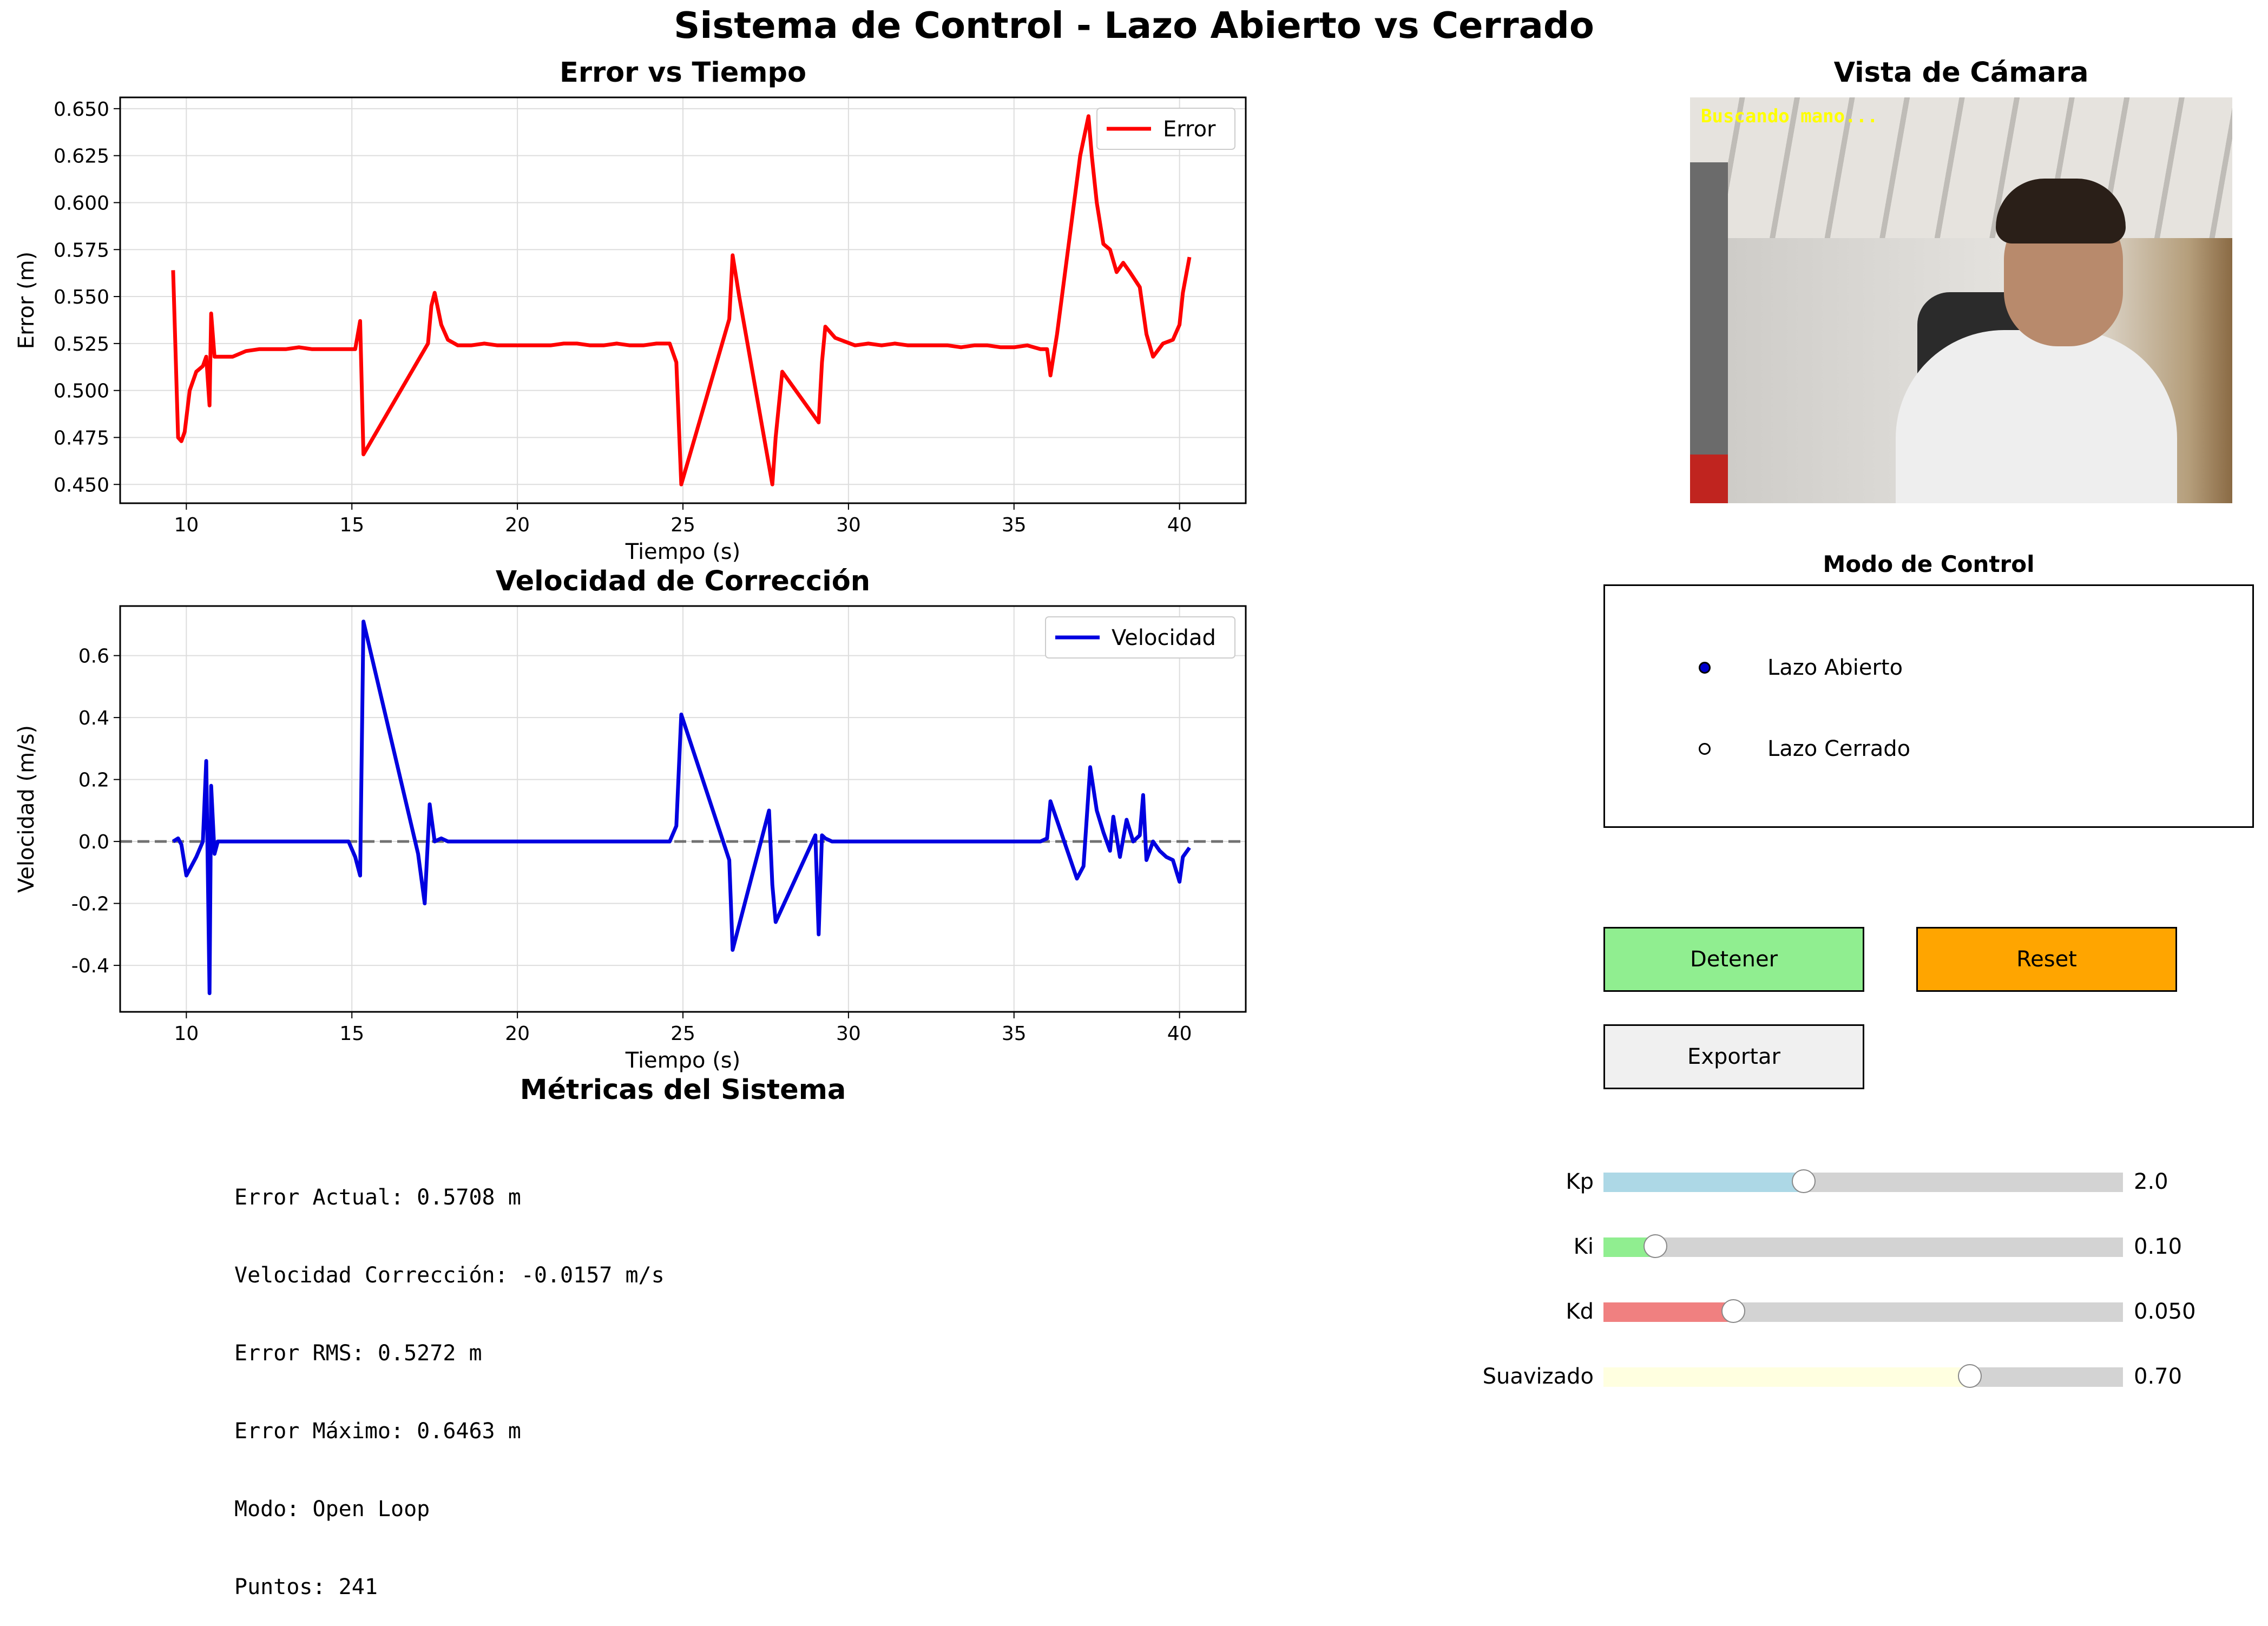  What do you see at coordinates (186, 1034) in the screenshot?
I see `velocity-xtick-label: 10` at bounding box center [186, 1034].